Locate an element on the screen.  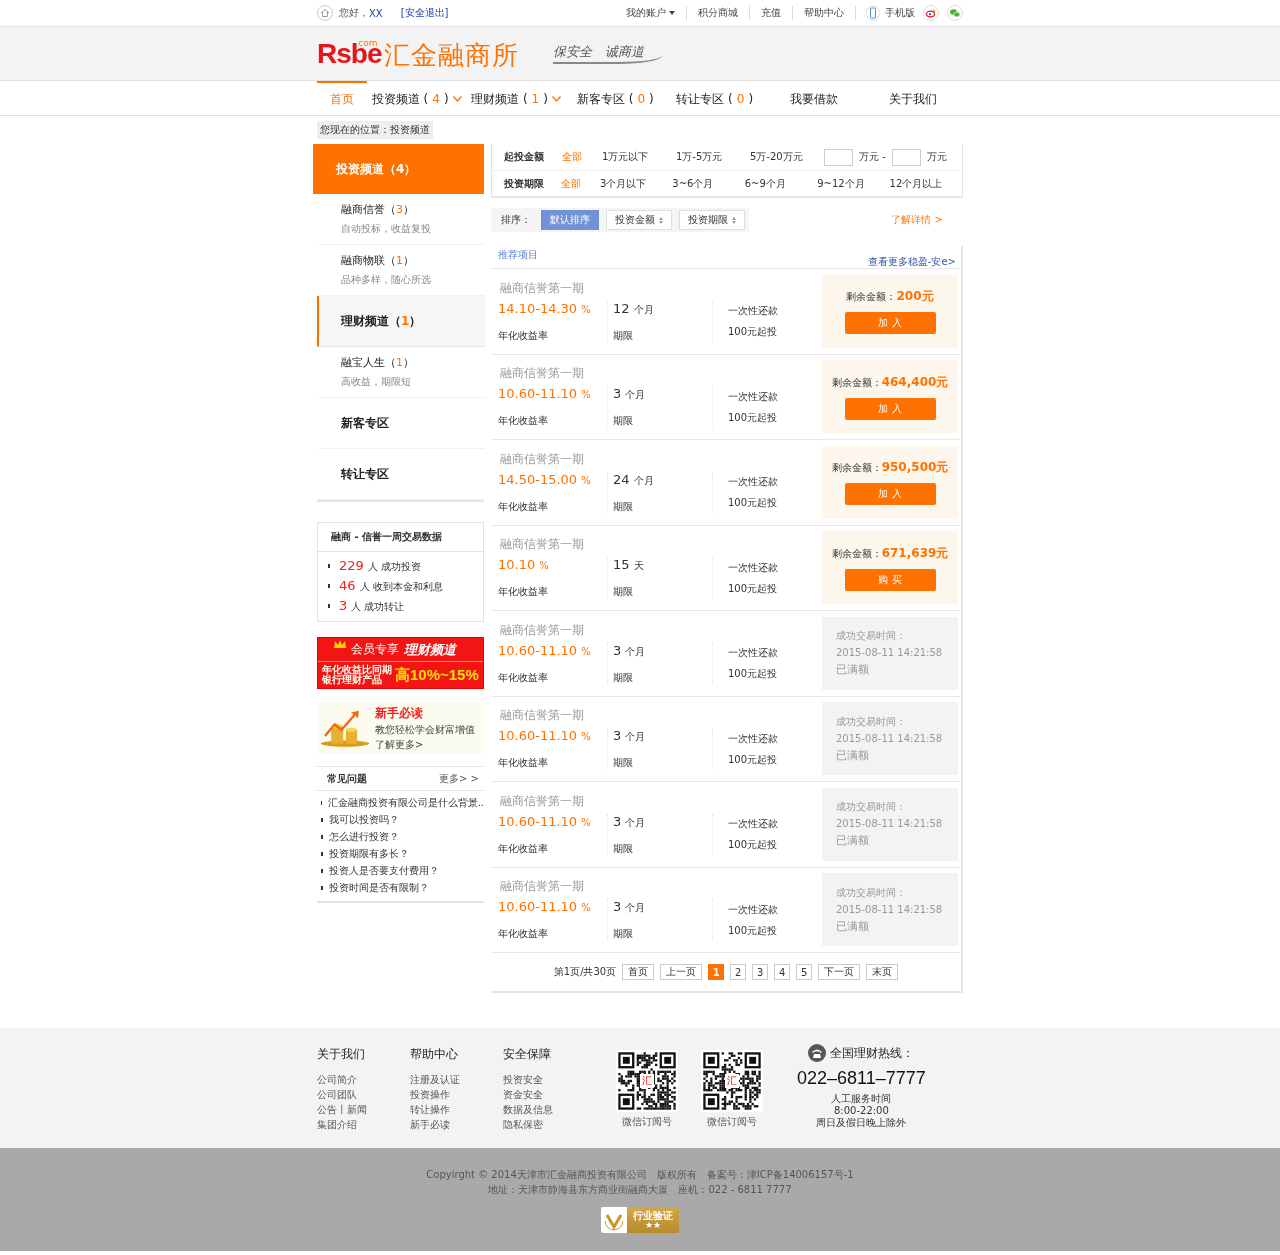
top-link: 积分商城 is located at coordinates (718, 13).